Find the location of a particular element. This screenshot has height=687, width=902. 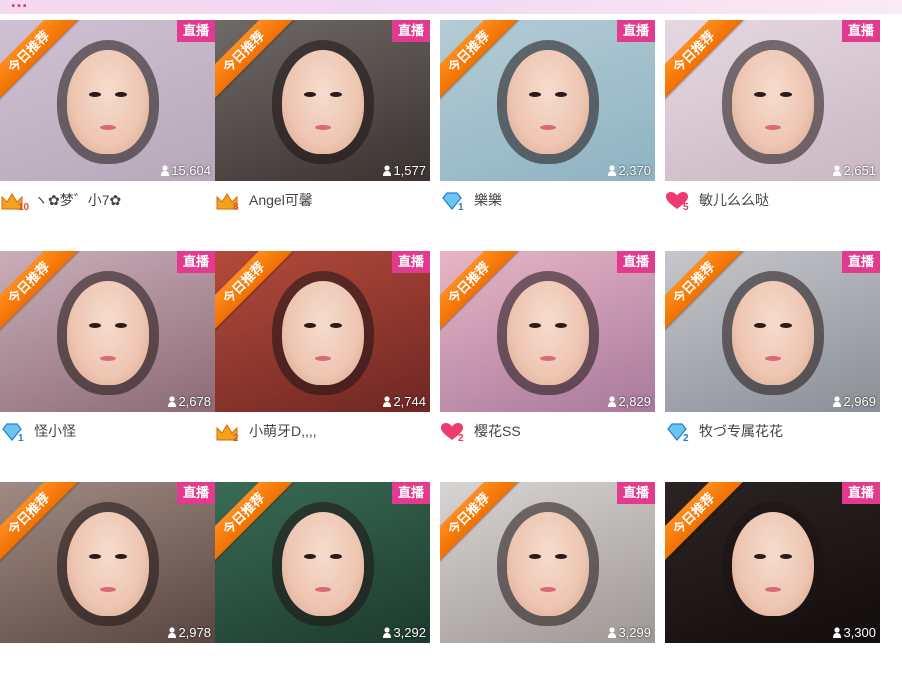

viewer-count: 15,604 is located at coordinates (186, 170).